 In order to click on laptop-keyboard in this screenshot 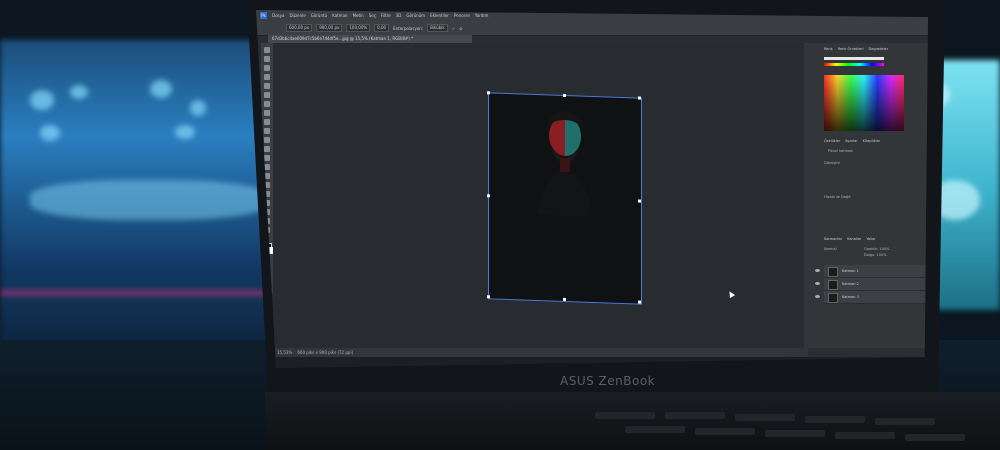, I will do `click(632, 421)`.